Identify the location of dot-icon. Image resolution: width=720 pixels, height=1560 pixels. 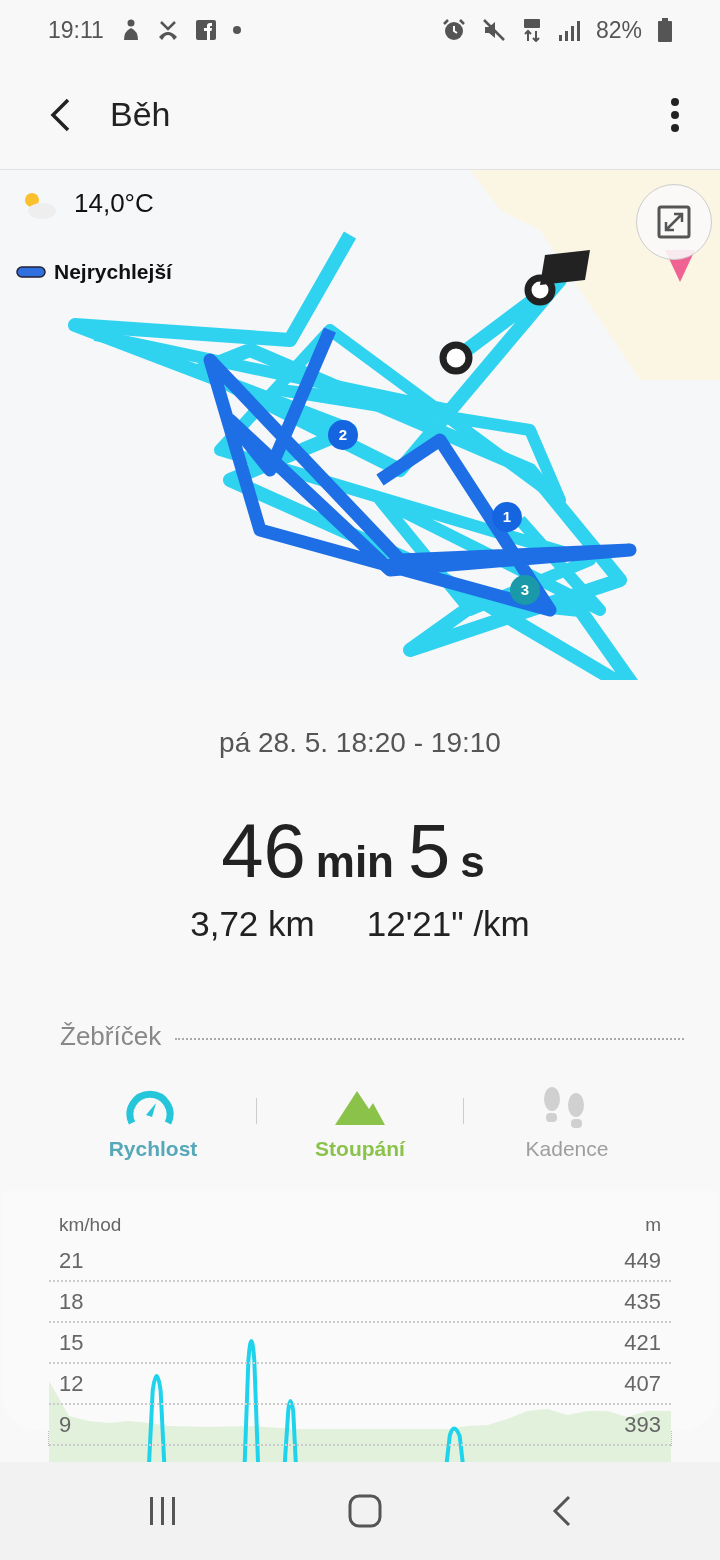
(236, 30).